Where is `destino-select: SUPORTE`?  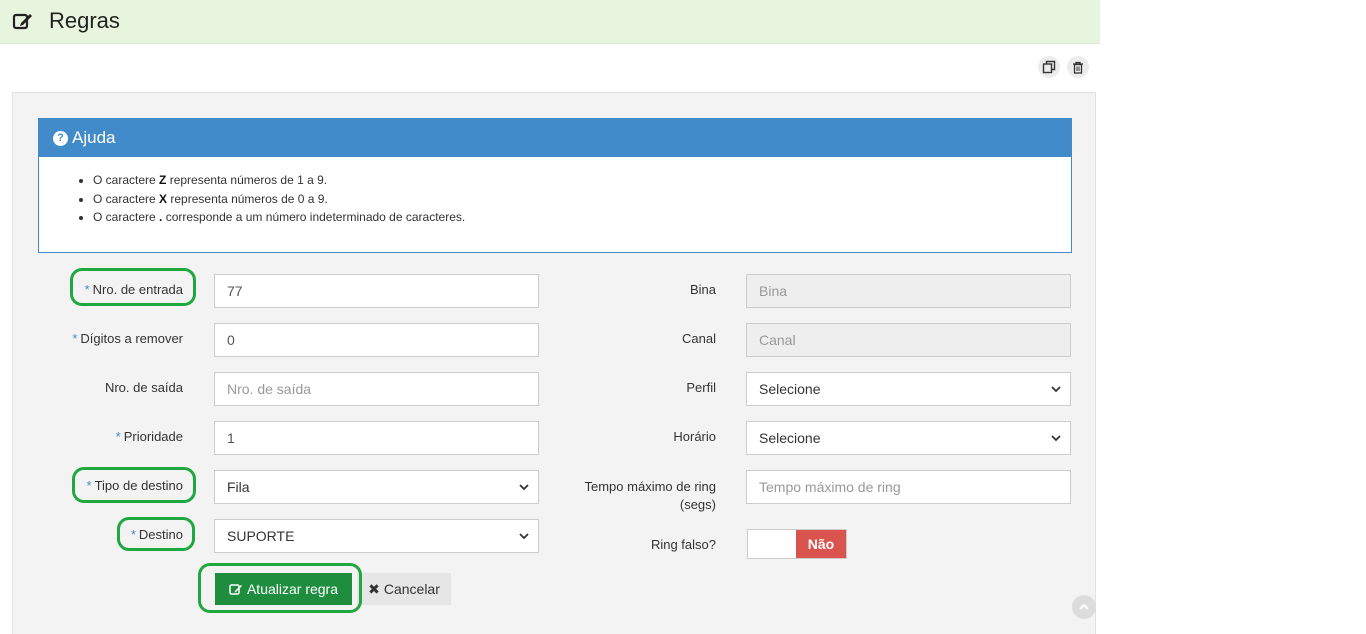
destino-select: SUPORTE is located at coordinates (376, 536).